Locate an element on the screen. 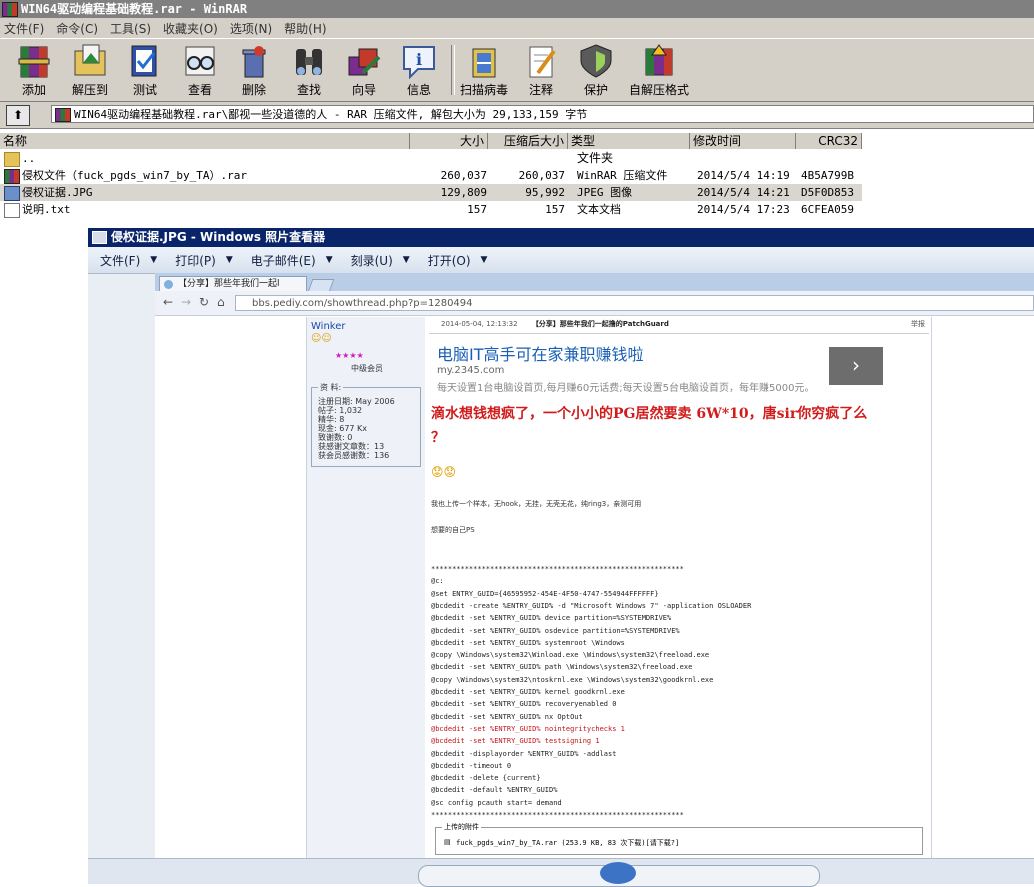 This screenshot has width=1034, height=887. file-size: 260,037 is located at coordinates (463, 175).